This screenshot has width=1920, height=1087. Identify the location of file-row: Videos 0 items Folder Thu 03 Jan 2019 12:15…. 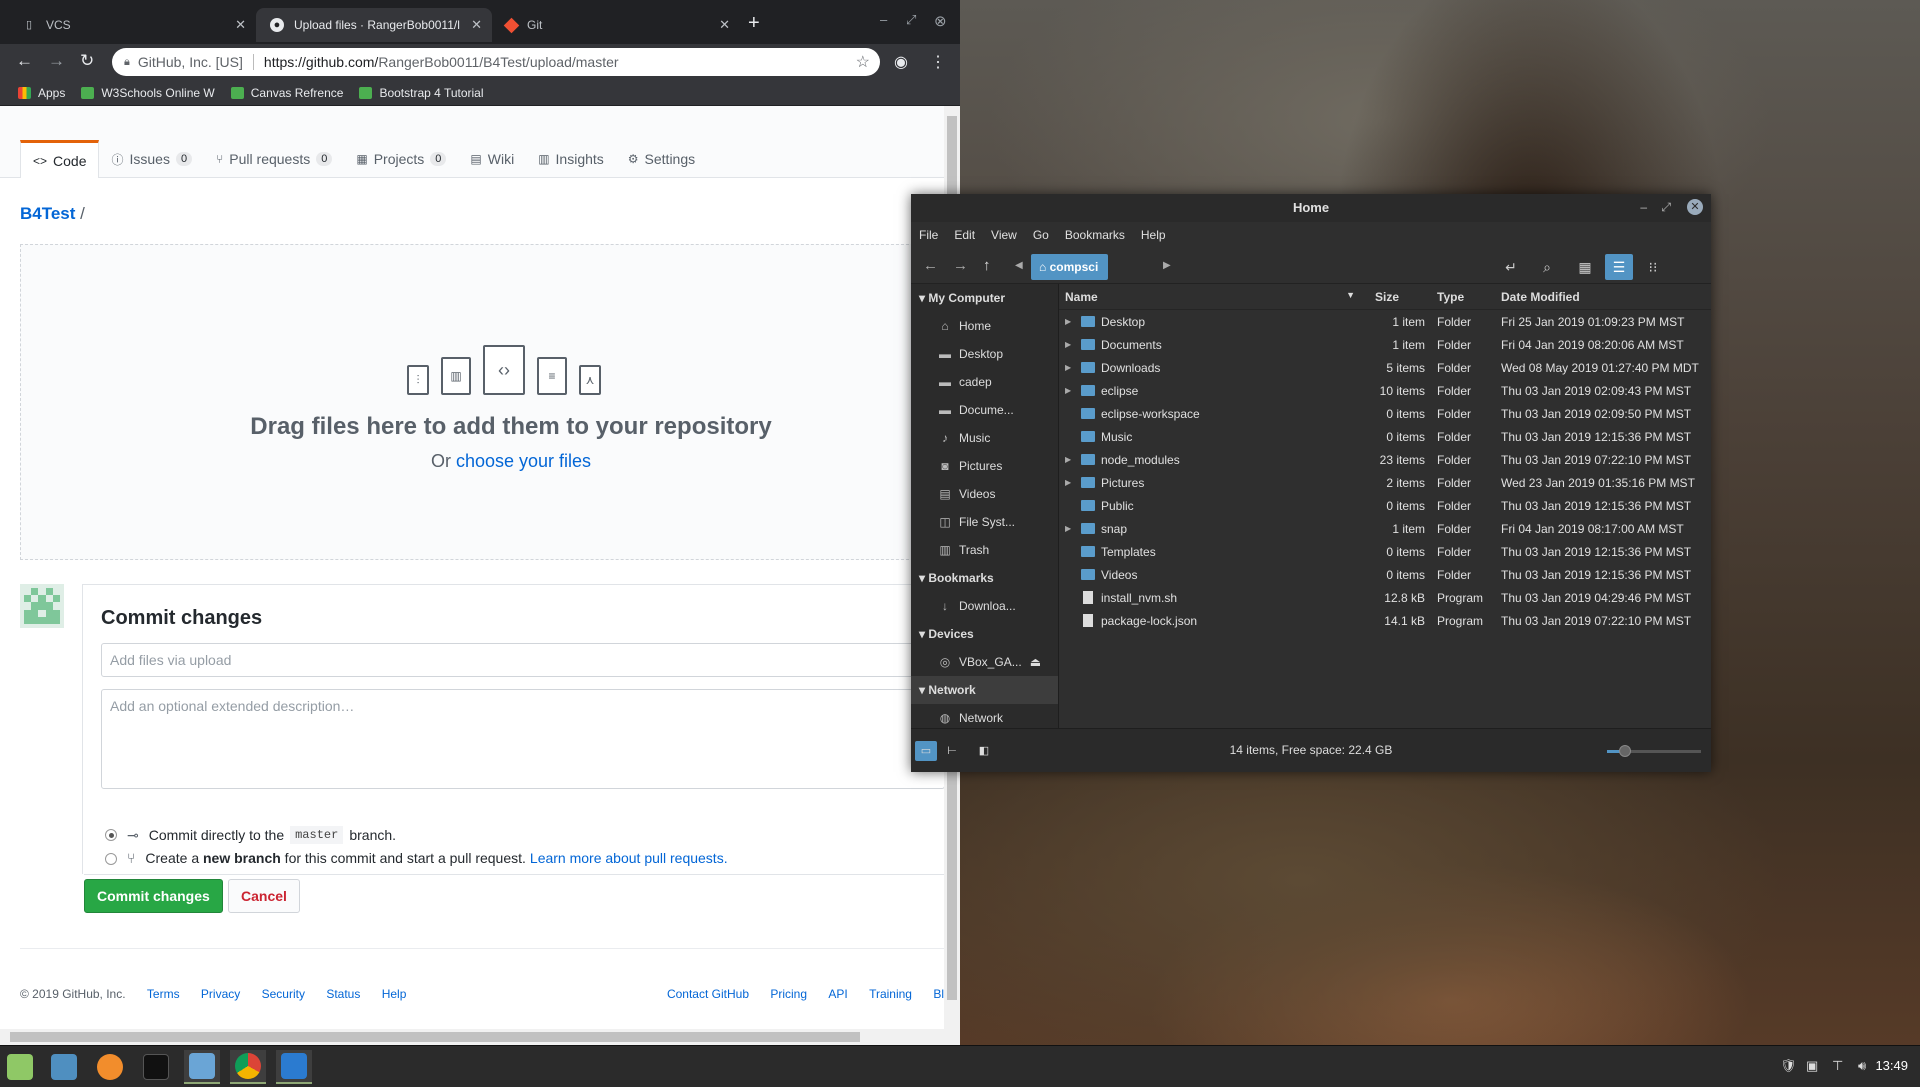
(1385, 574).